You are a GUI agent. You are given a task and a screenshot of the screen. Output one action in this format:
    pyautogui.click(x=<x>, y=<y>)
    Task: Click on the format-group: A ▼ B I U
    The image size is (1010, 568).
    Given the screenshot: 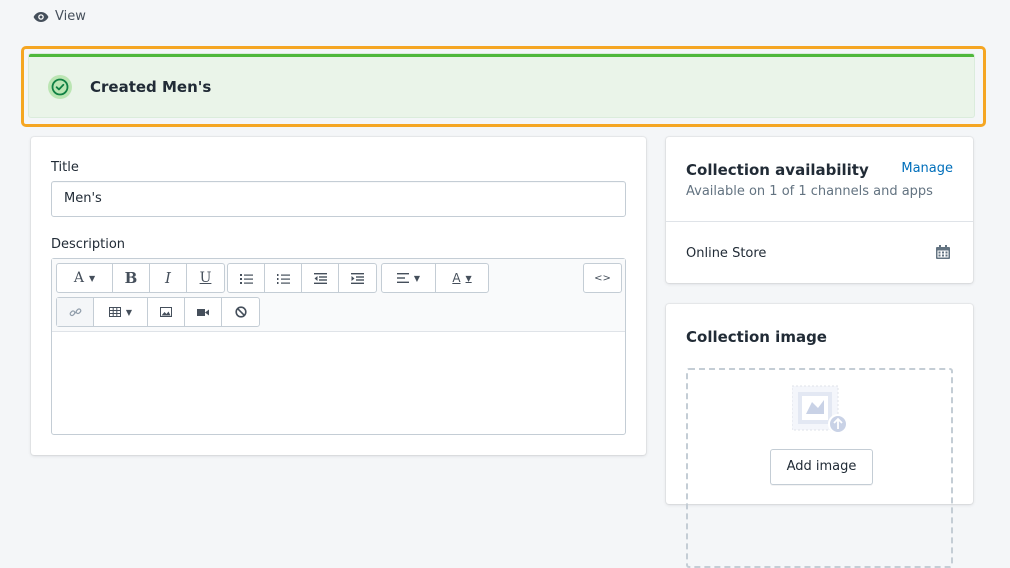 What is the action you would take?
    pyautogui.click(x=140, y=278)
    